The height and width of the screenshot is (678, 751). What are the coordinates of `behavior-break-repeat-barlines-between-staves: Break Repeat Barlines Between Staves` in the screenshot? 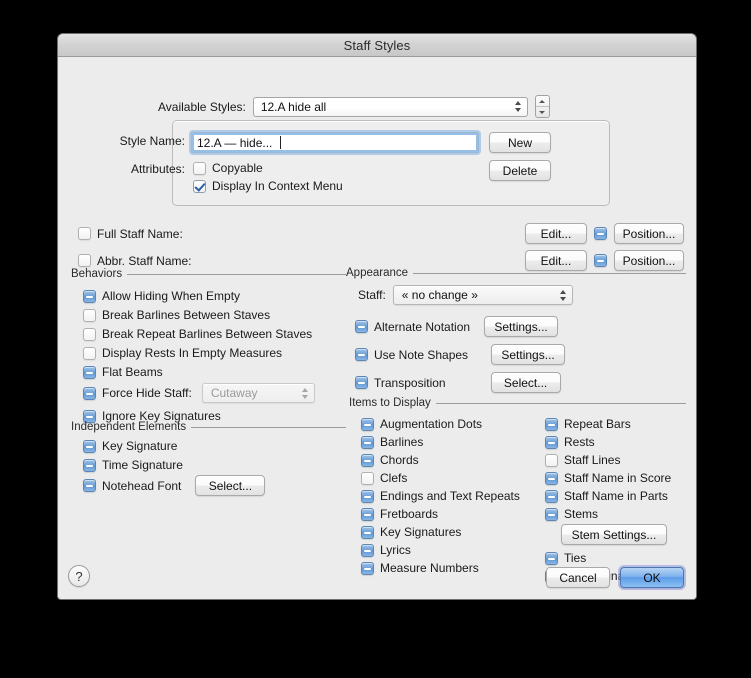 It's located at (197, 334).